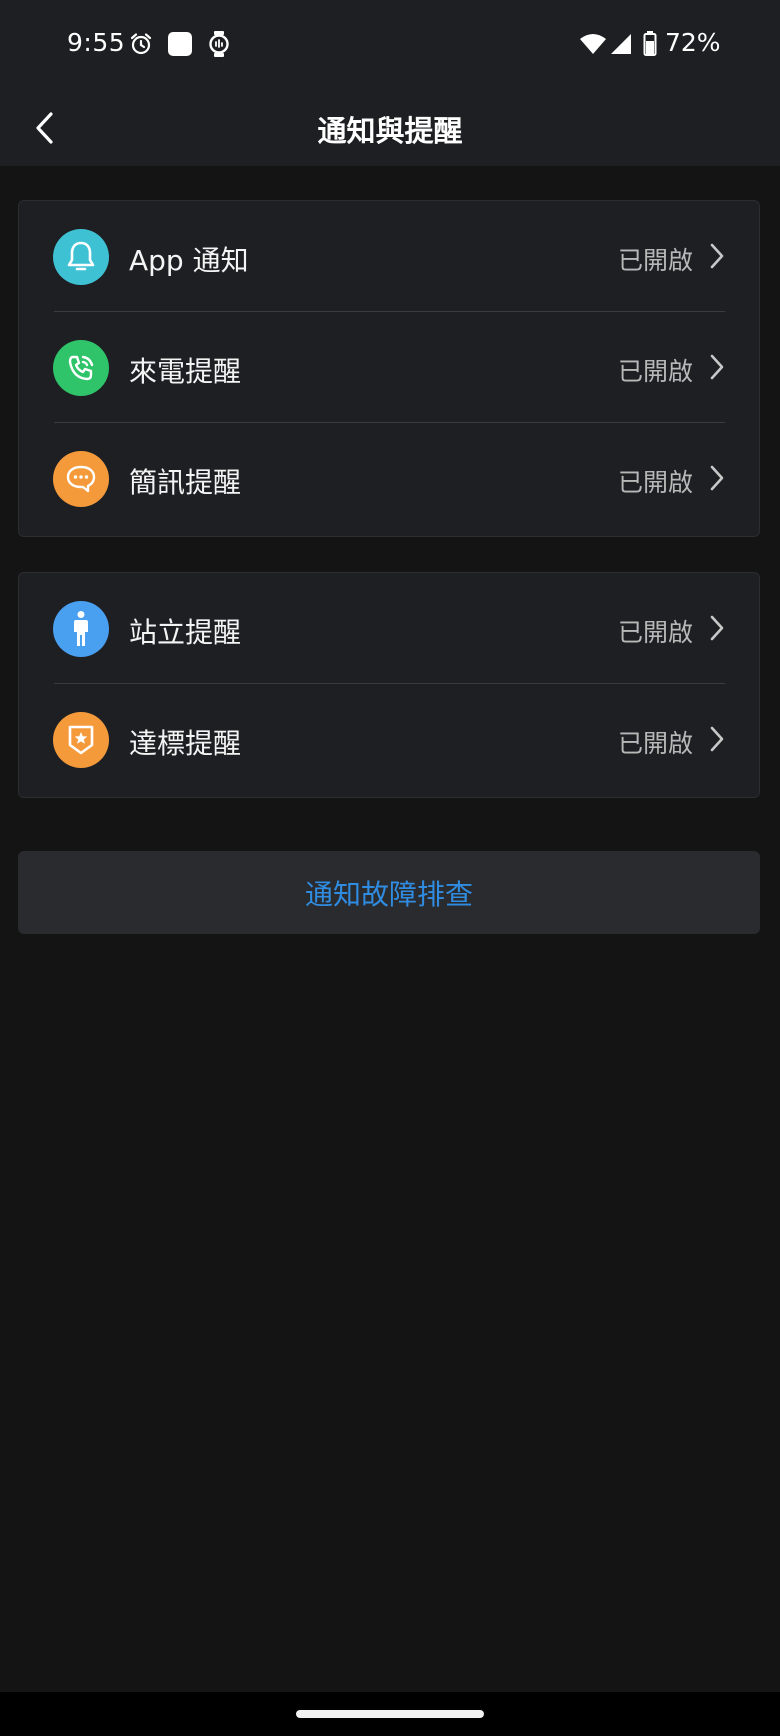  I want to click on battery-icon, so click(650, 44).